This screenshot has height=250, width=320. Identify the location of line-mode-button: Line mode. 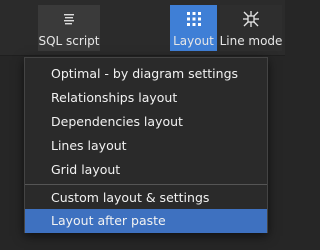
(251, 28).